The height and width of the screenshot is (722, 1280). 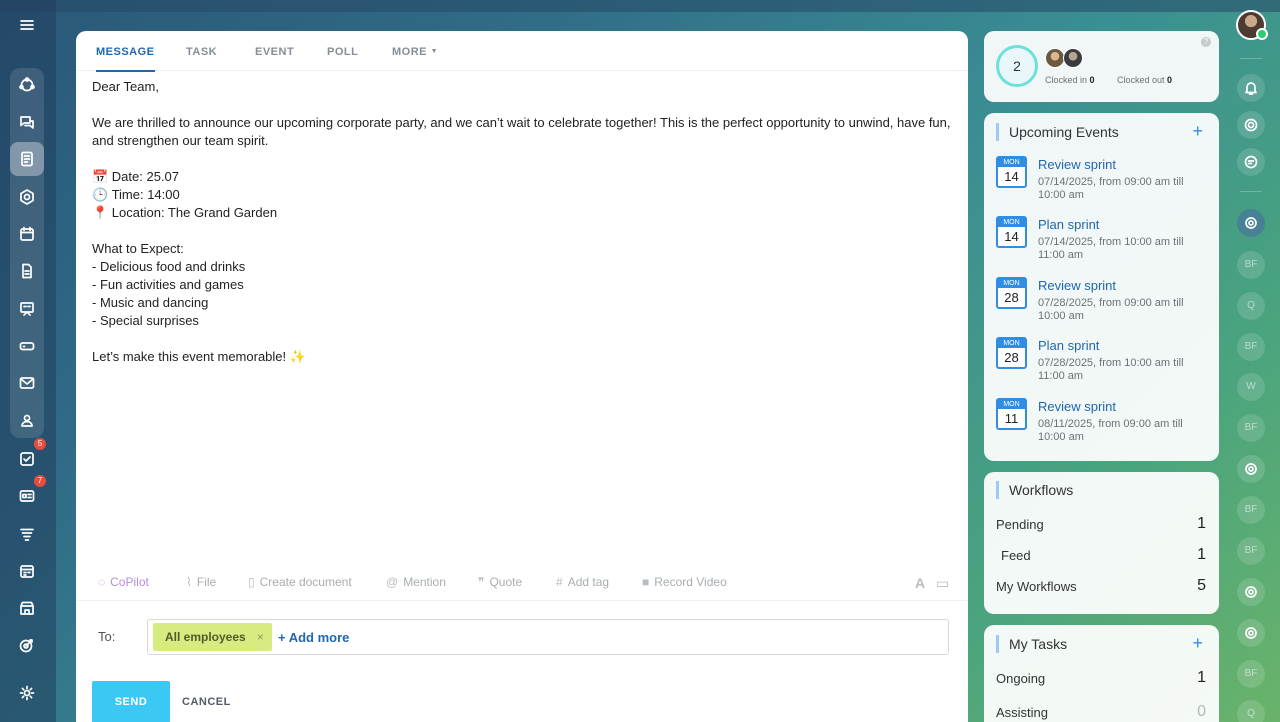 I want to click on my-tasks-title: My Tasks, so click(x=1031, y=644).